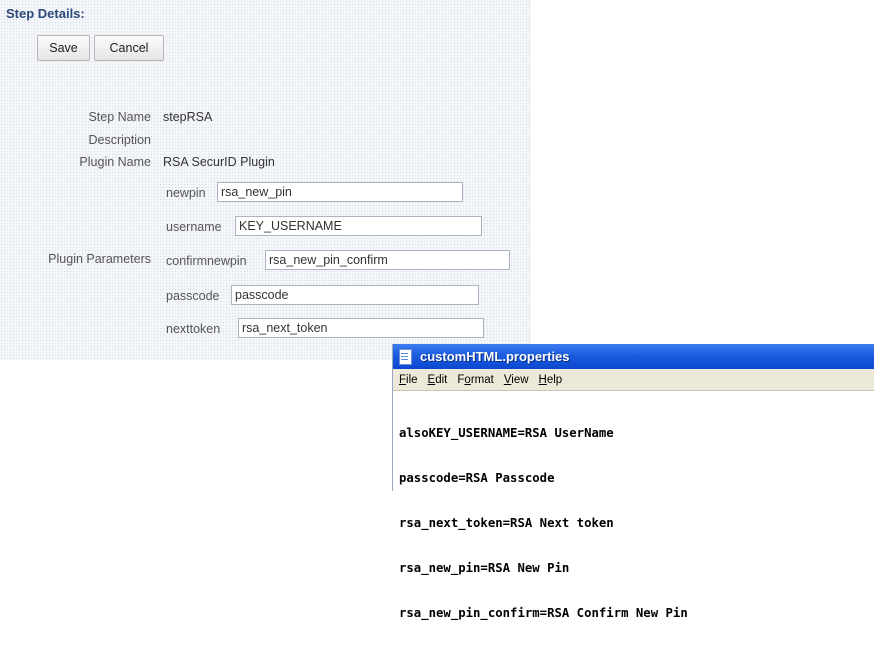 The width and height of the screenshot is (874, 651). Describe the element at coordinates (543, 613) in the screenshot. I see `text-line: rsa_new_pin_confirm=RSA Confirm New Pin` at that location.